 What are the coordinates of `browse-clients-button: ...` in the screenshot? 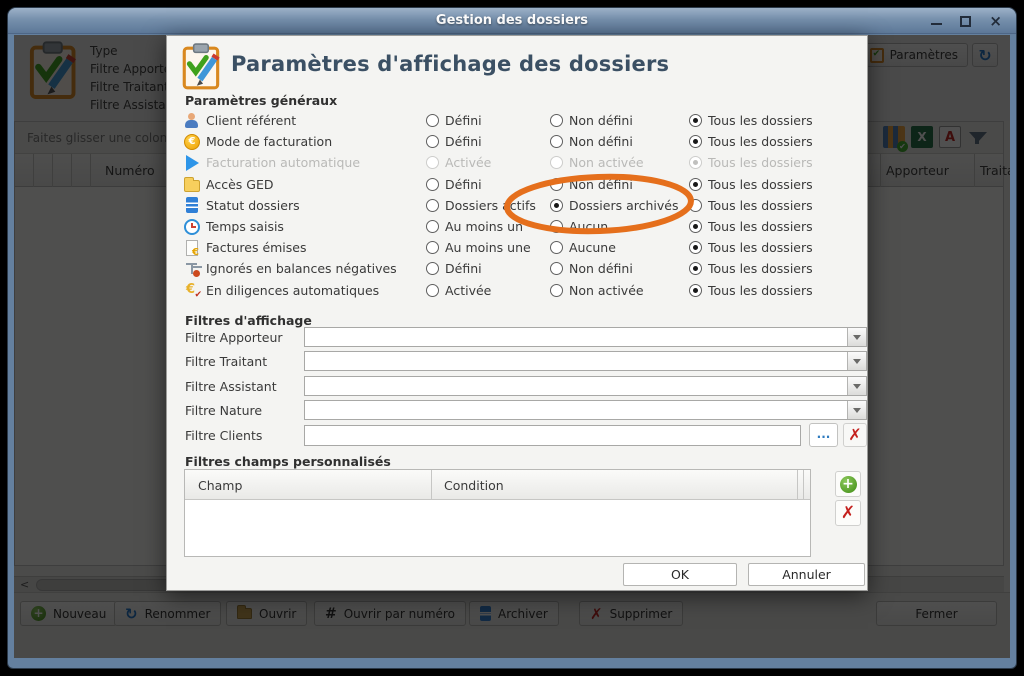 It's located at (823, 435).